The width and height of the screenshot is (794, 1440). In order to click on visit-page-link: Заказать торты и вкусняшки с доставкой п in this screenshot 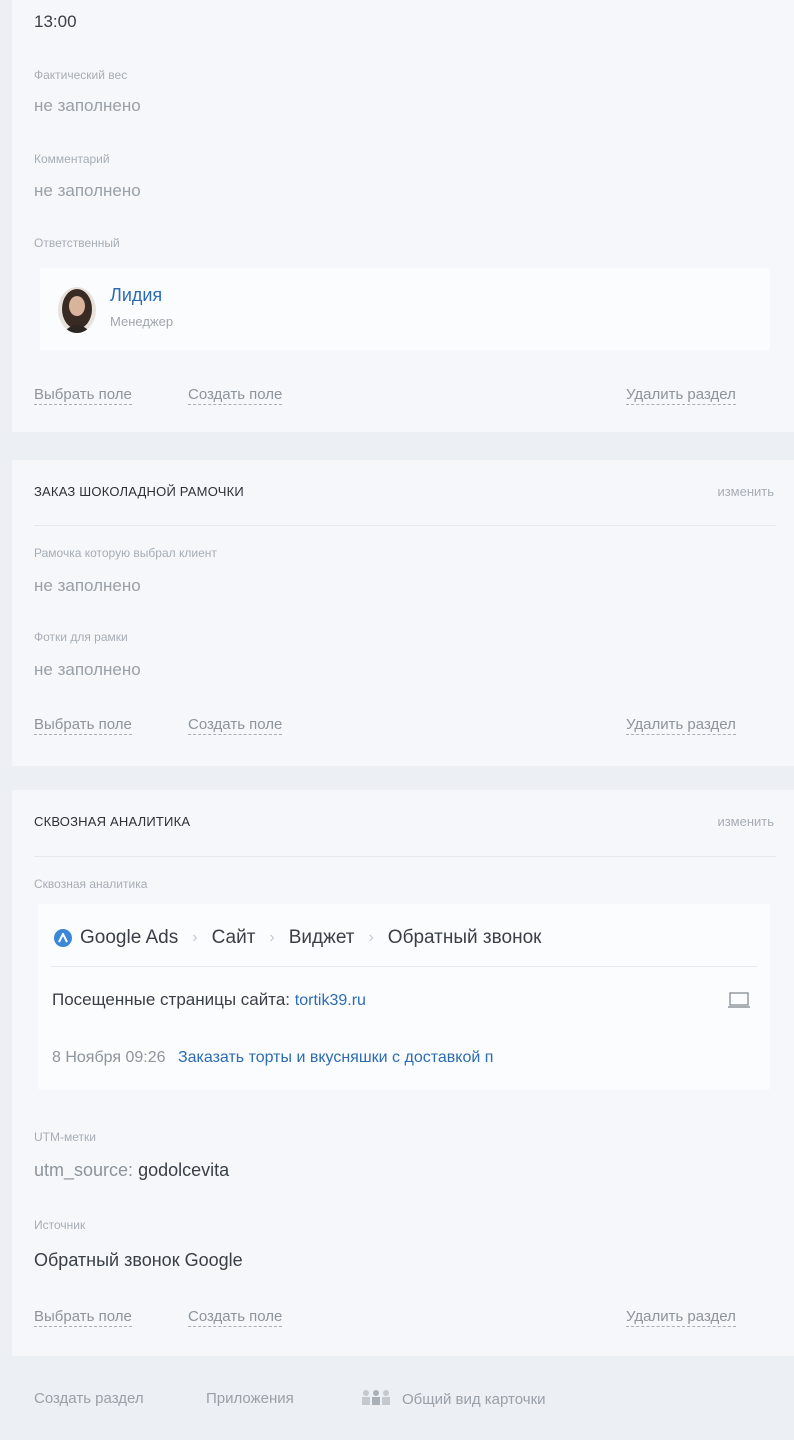, I will do `click(335, 1057)`.